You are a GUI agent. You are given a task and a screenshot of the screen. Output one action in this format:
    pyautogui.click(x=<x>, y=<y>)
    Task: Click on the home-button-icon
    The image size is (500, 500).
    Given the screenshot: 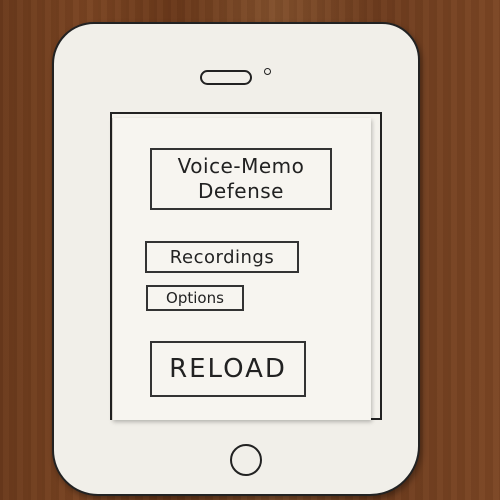 What is the action you would take?
    pyautogui.click(x=246, y=460)
    